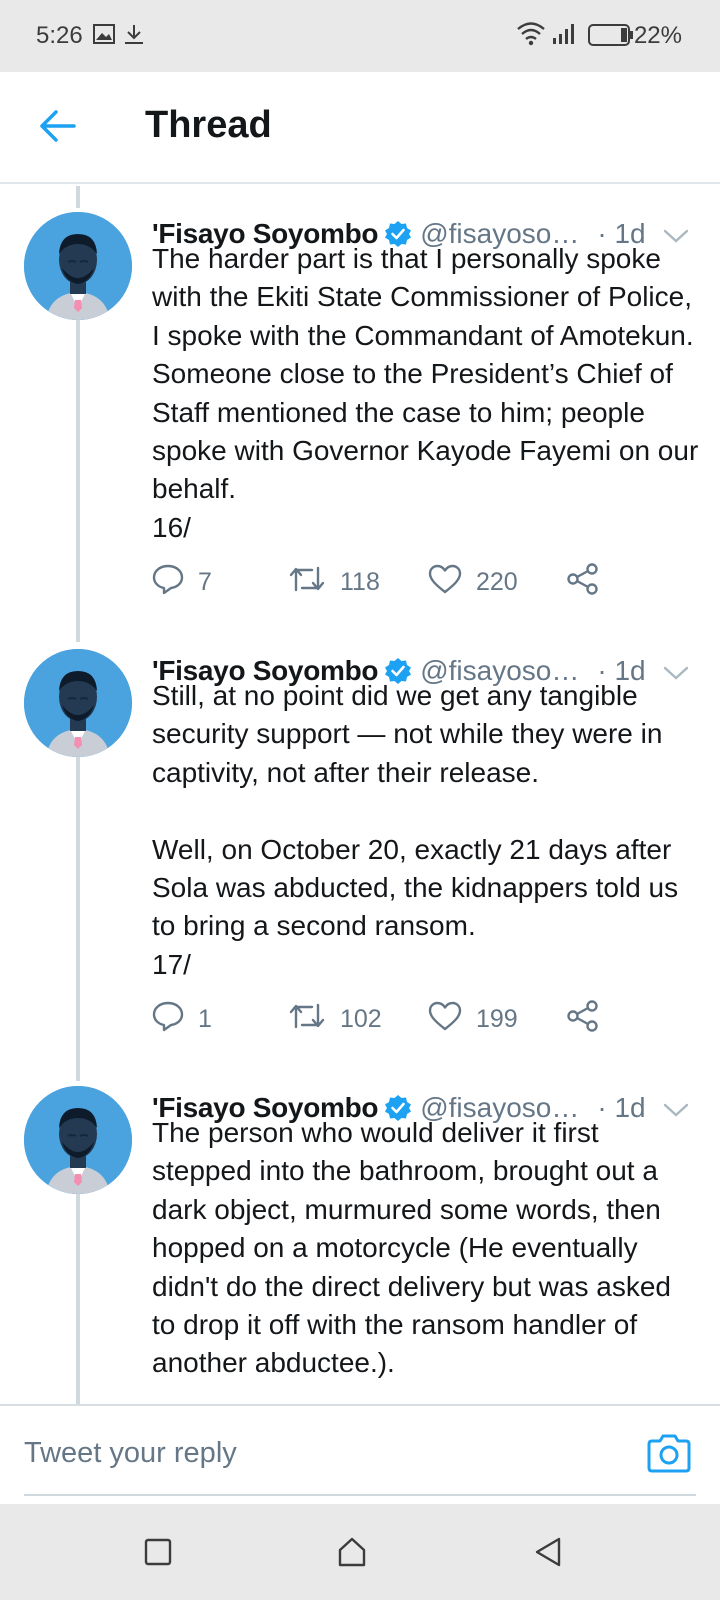 Image resolution: width=720 pixels, height=1600 pixels. Describe the element at coordinates (565, 36) in the screenshot. I see `signal-icon` at that location.